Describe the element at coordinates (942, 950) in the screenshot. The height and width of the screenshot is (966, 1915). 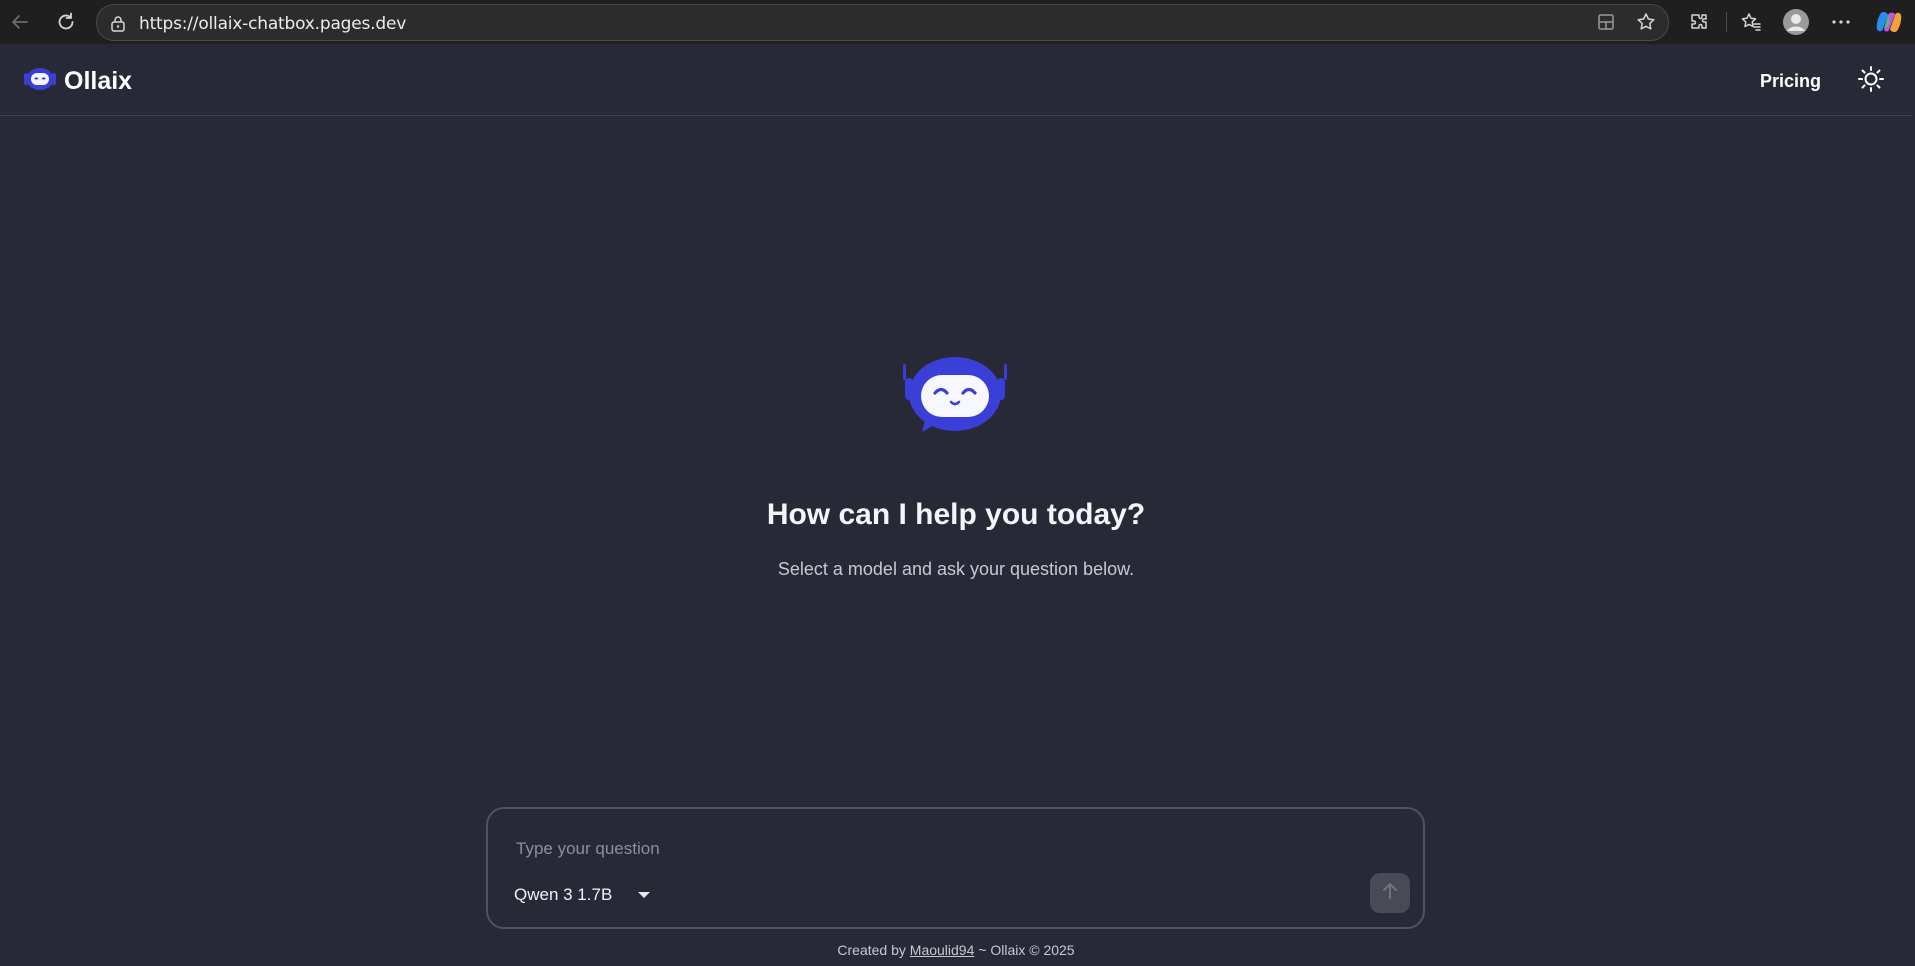
I see `author-link: Maoulid94` at that location.